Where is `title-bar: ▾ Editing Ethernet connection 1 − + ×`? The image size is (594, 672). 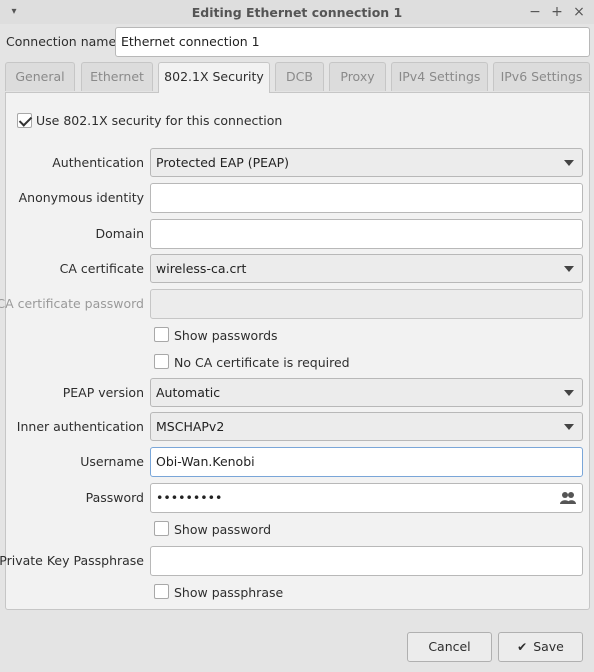 title-bar: ▾ Editing Ethernet connection 1 − + × is located at coordinates (297, 12).